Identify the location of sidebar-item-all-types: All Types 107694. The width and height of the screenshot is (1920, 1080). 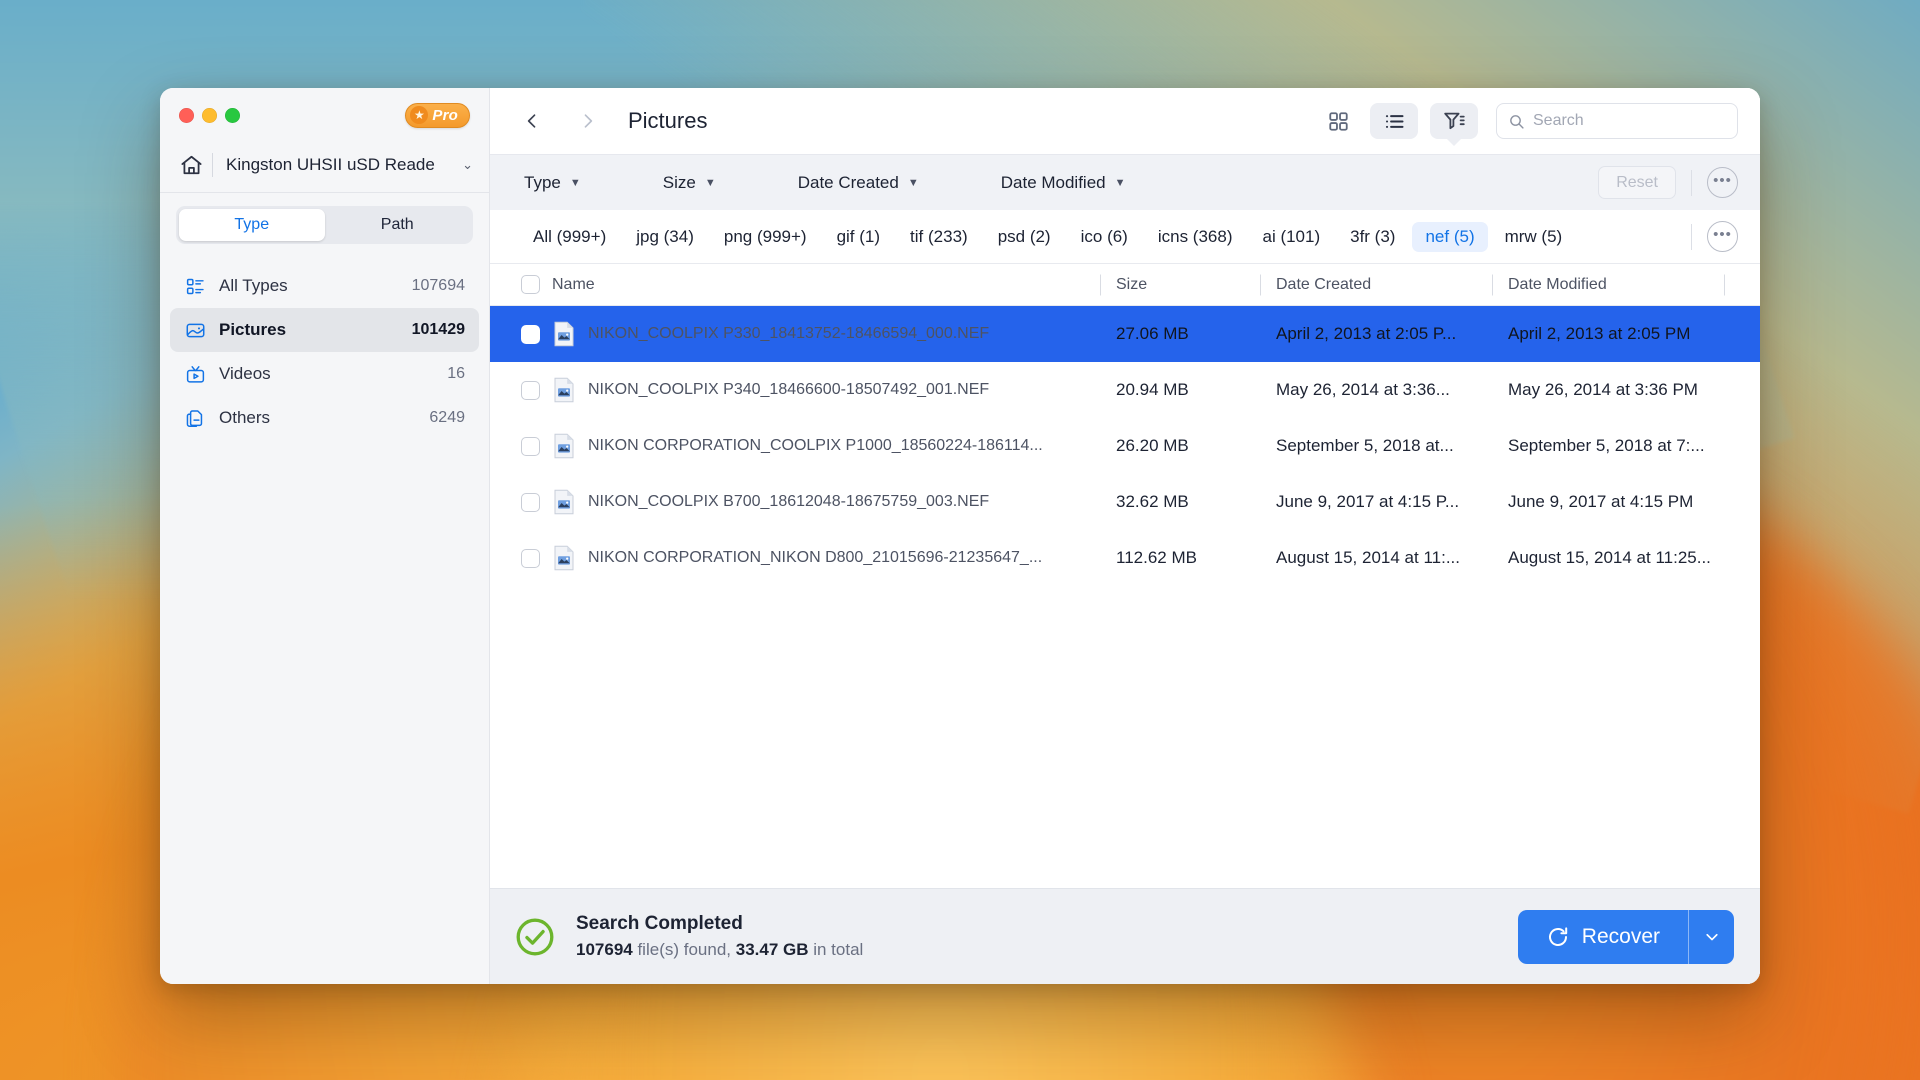
(324, 286).